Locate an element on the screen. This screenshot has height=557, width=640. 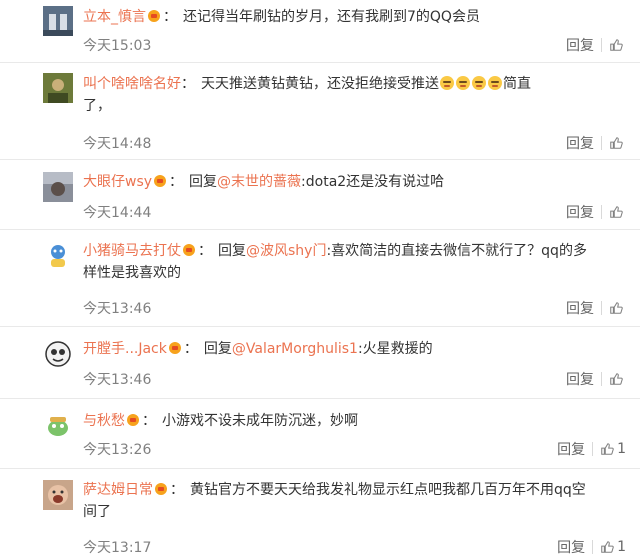
comment-body: 萨达姆日常 ： 黄钻官方不要天天给我发礼物显示红点吧我都几百万年不用qq空间了 is located at coordinates (354, 501).